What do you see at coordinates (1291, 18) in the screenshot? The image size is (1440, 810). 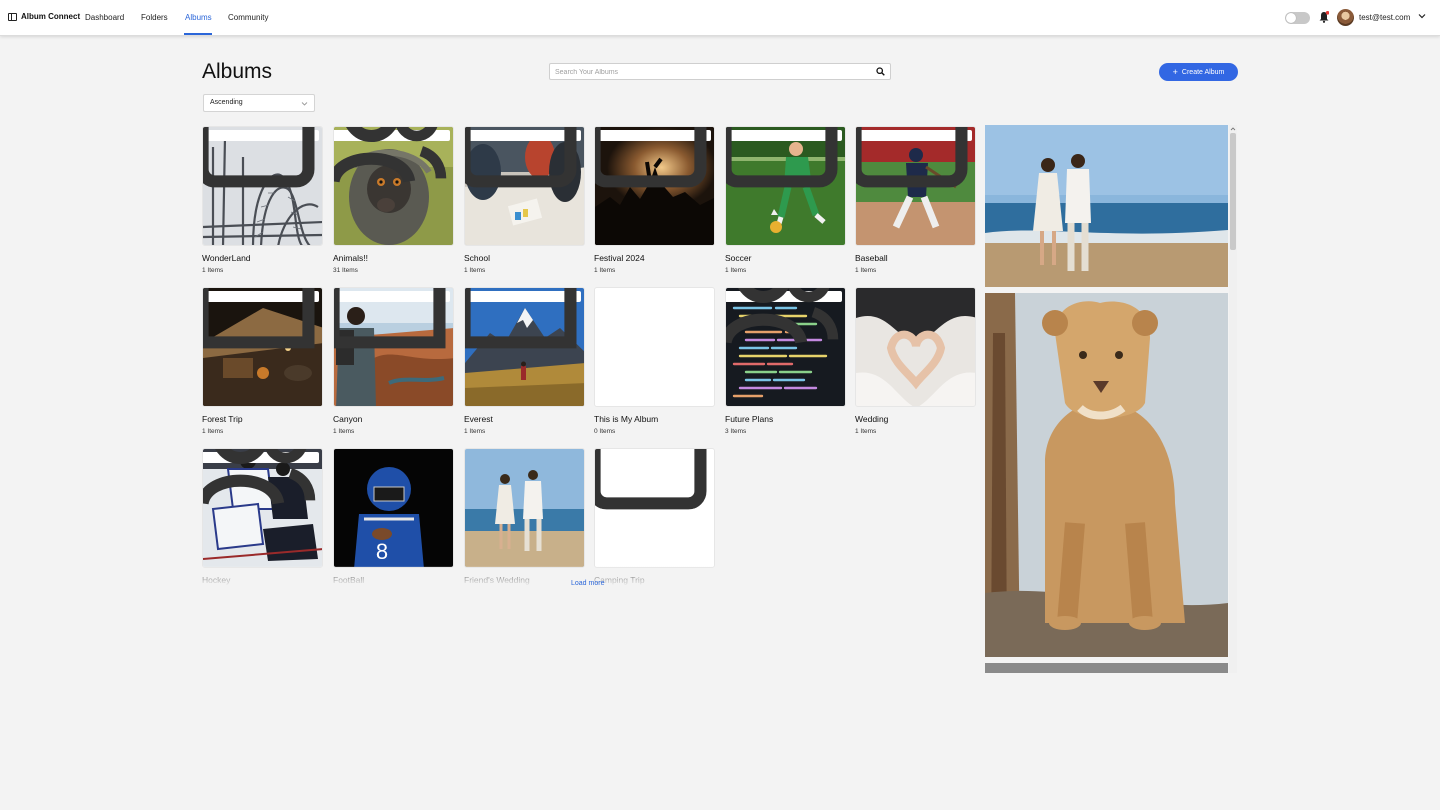 I see `toggle-knob` at bounding box center [1291, 18].